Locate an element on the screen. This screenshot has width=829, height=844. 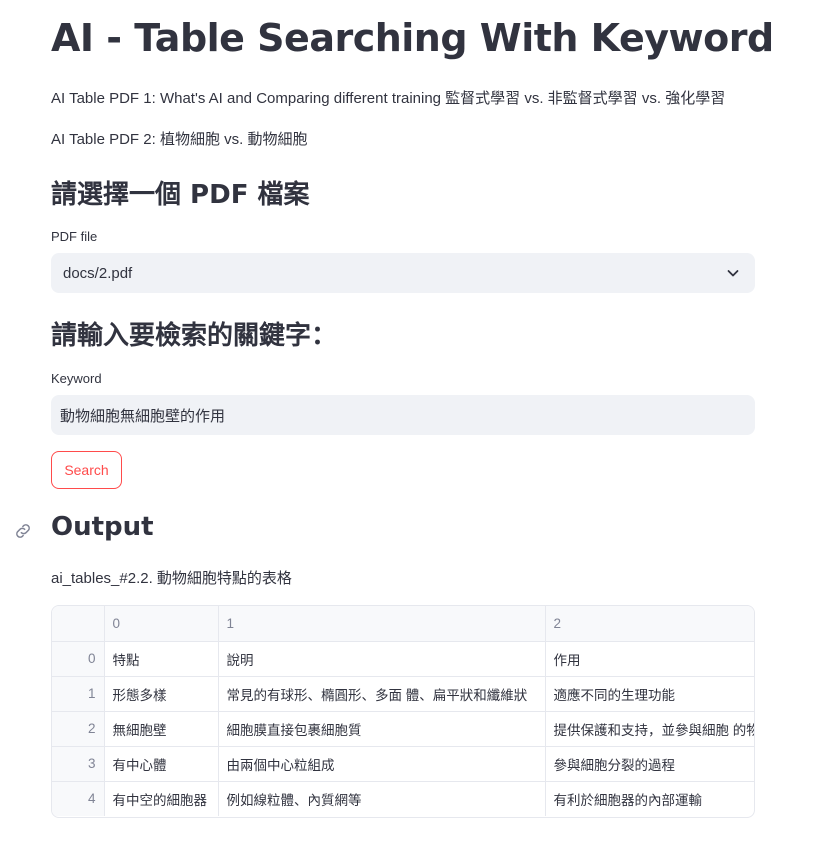
table-row: 0 特點 說明 作用 is located at coordinates (403, 659).